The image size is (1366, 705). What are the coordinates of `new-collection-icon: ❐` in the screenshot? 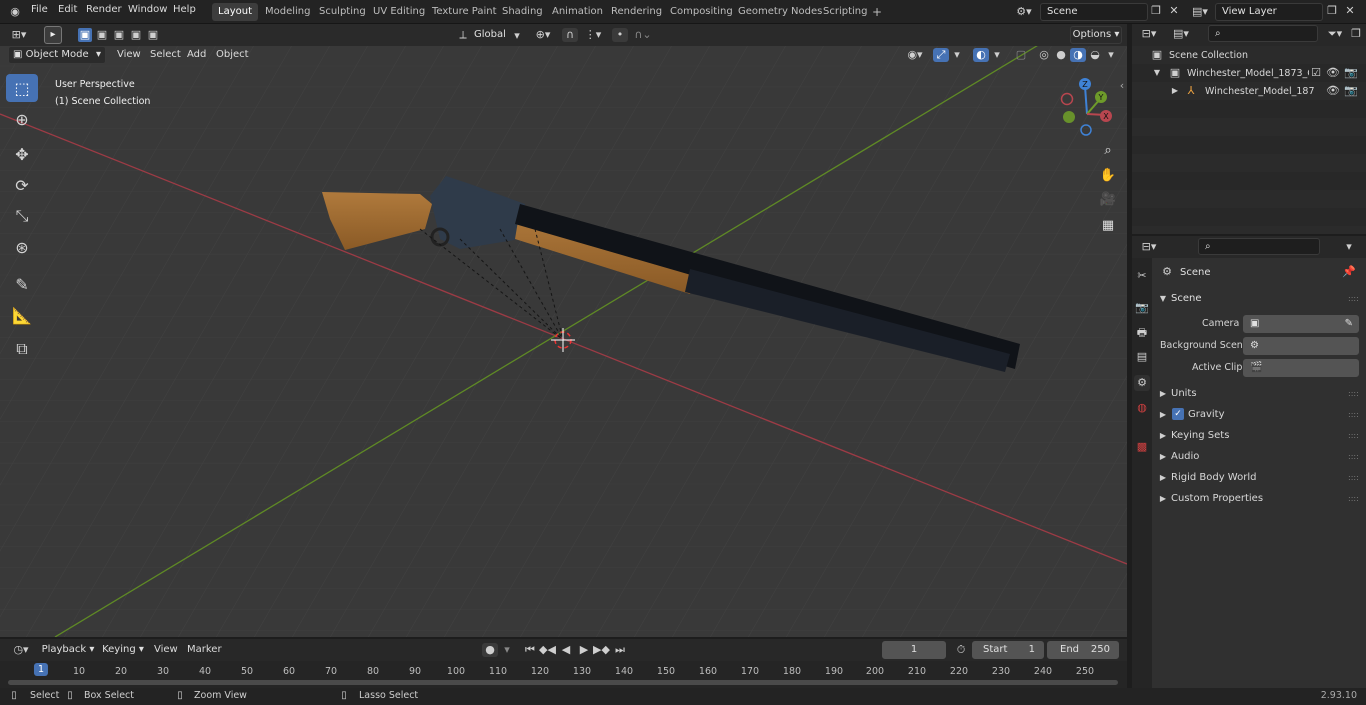 It's located at (1356, 34).